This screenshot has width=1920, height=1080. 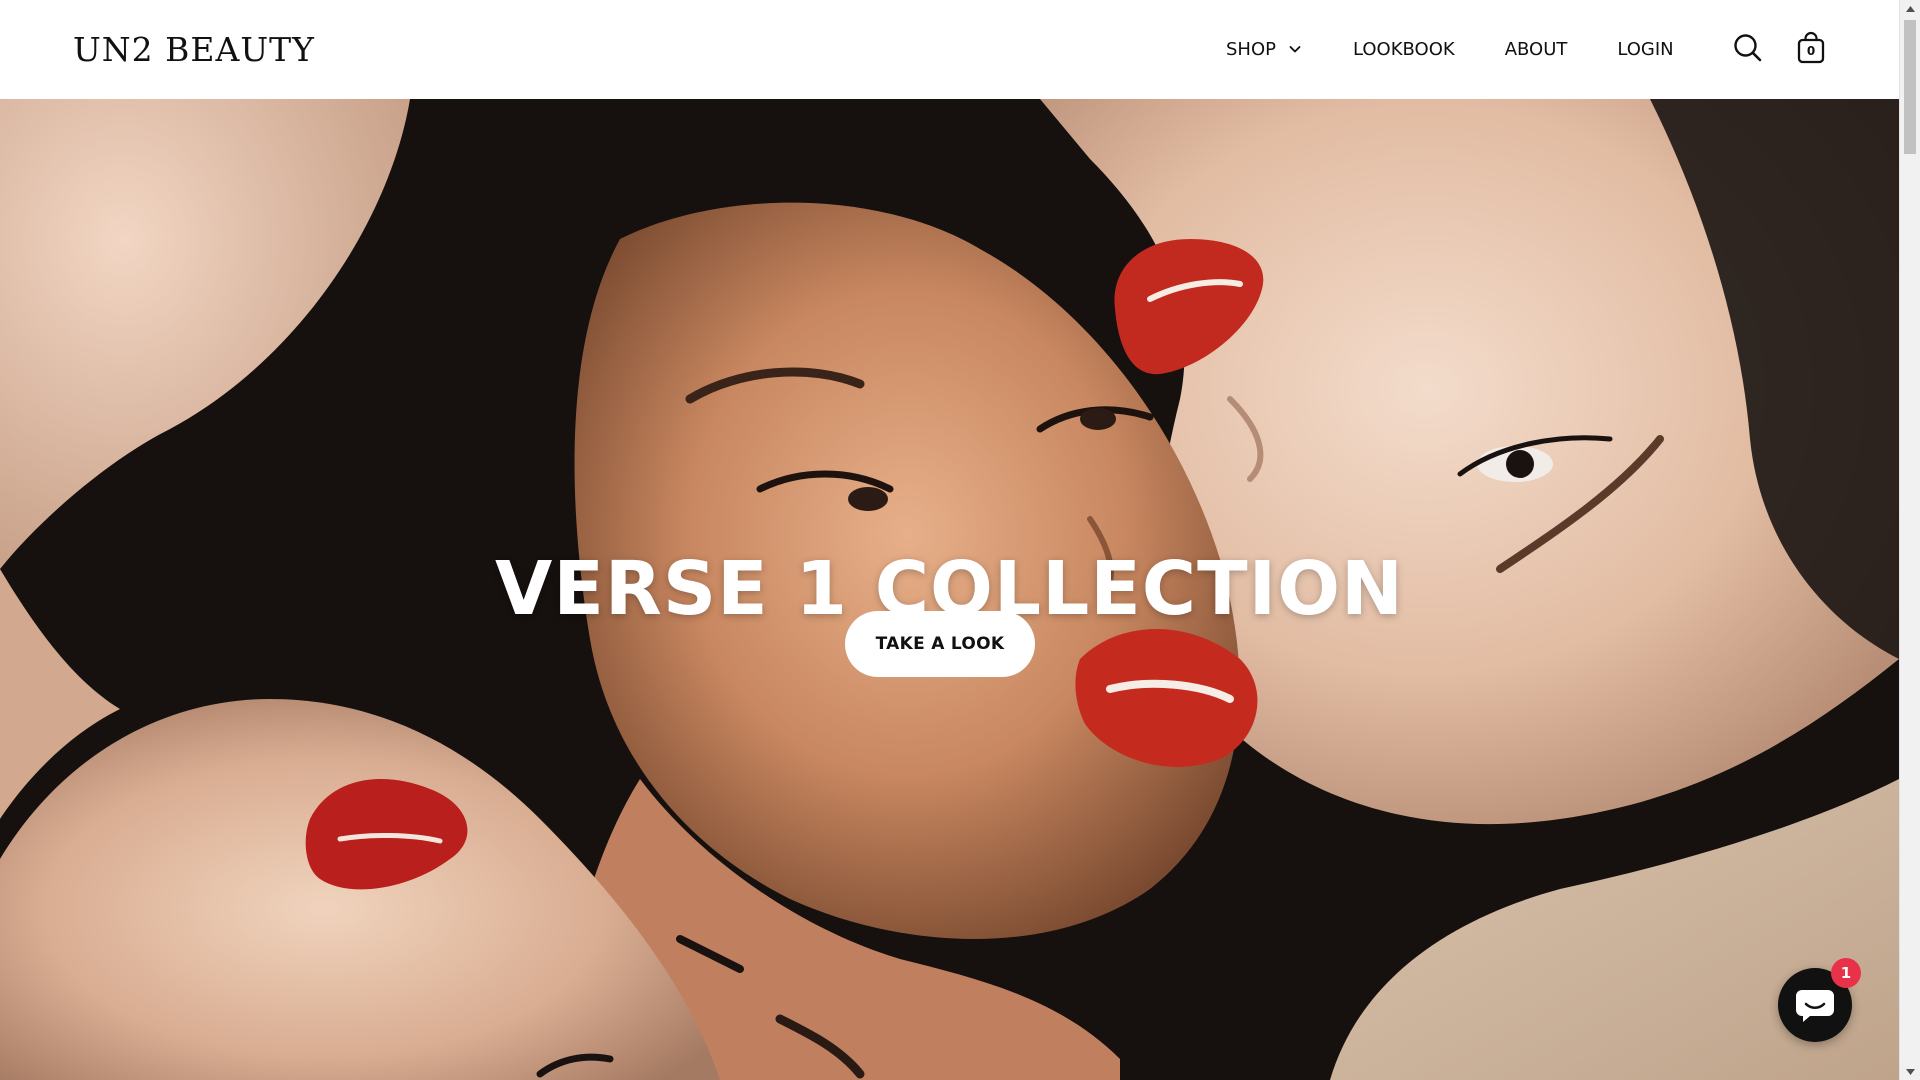 What do you see at coordinates (194, 50) in the screenshot?
I see `brand-logo: UN2 BEAUTY` at bounding box center [194, 50].